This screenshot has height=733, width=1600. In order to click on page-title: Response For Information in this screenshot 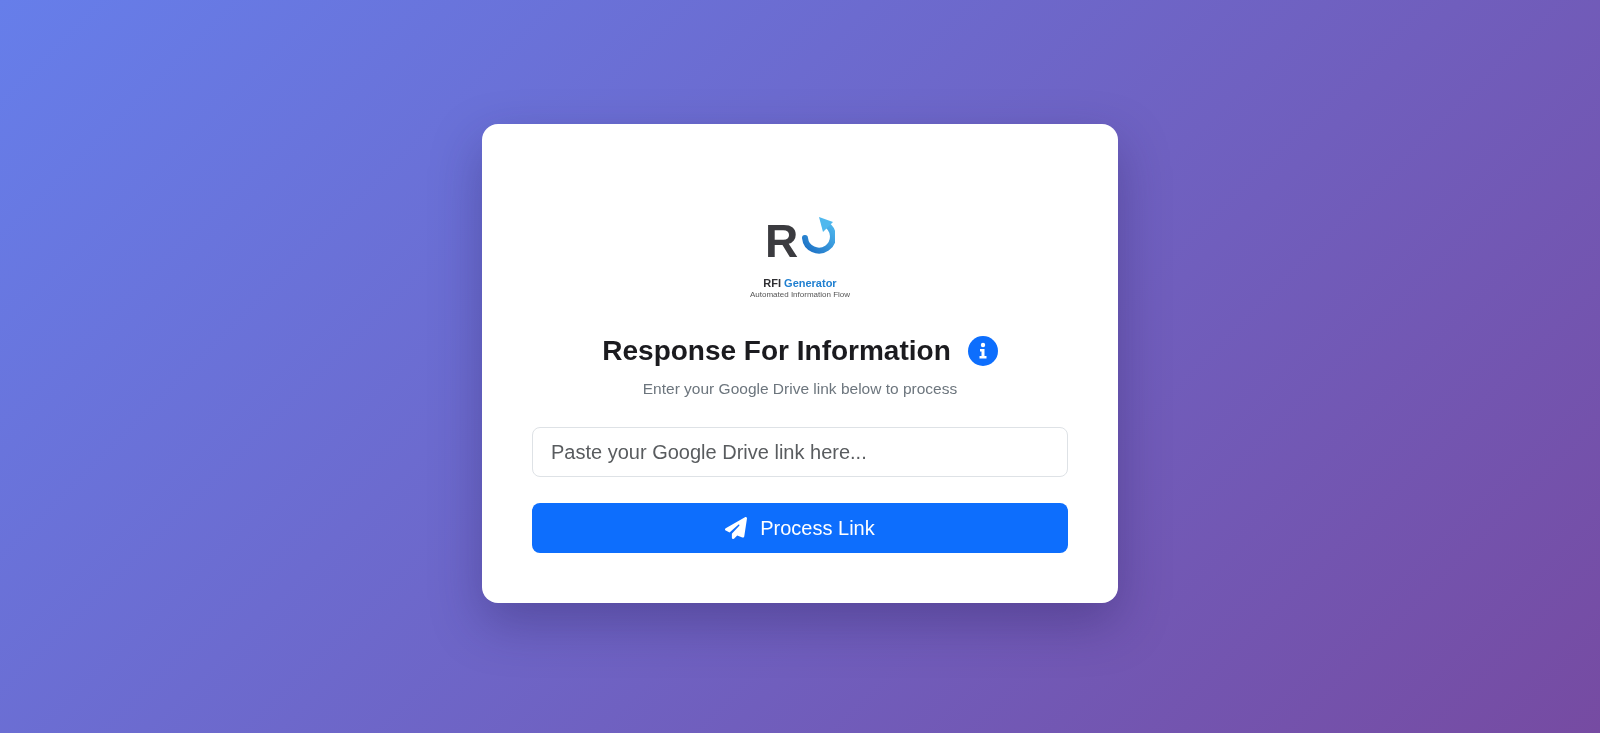, I will do `click(776, 351)`.